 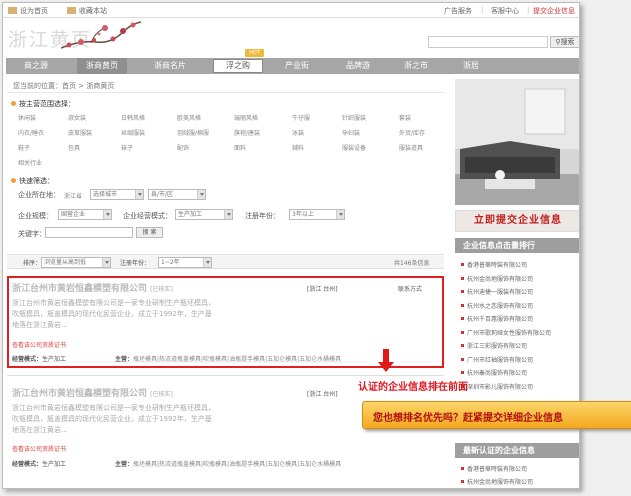 What do you see at coordinates (32, 263) in the screenshot?
I see `sort-label: 排序：` at bounding box center [32, 263].